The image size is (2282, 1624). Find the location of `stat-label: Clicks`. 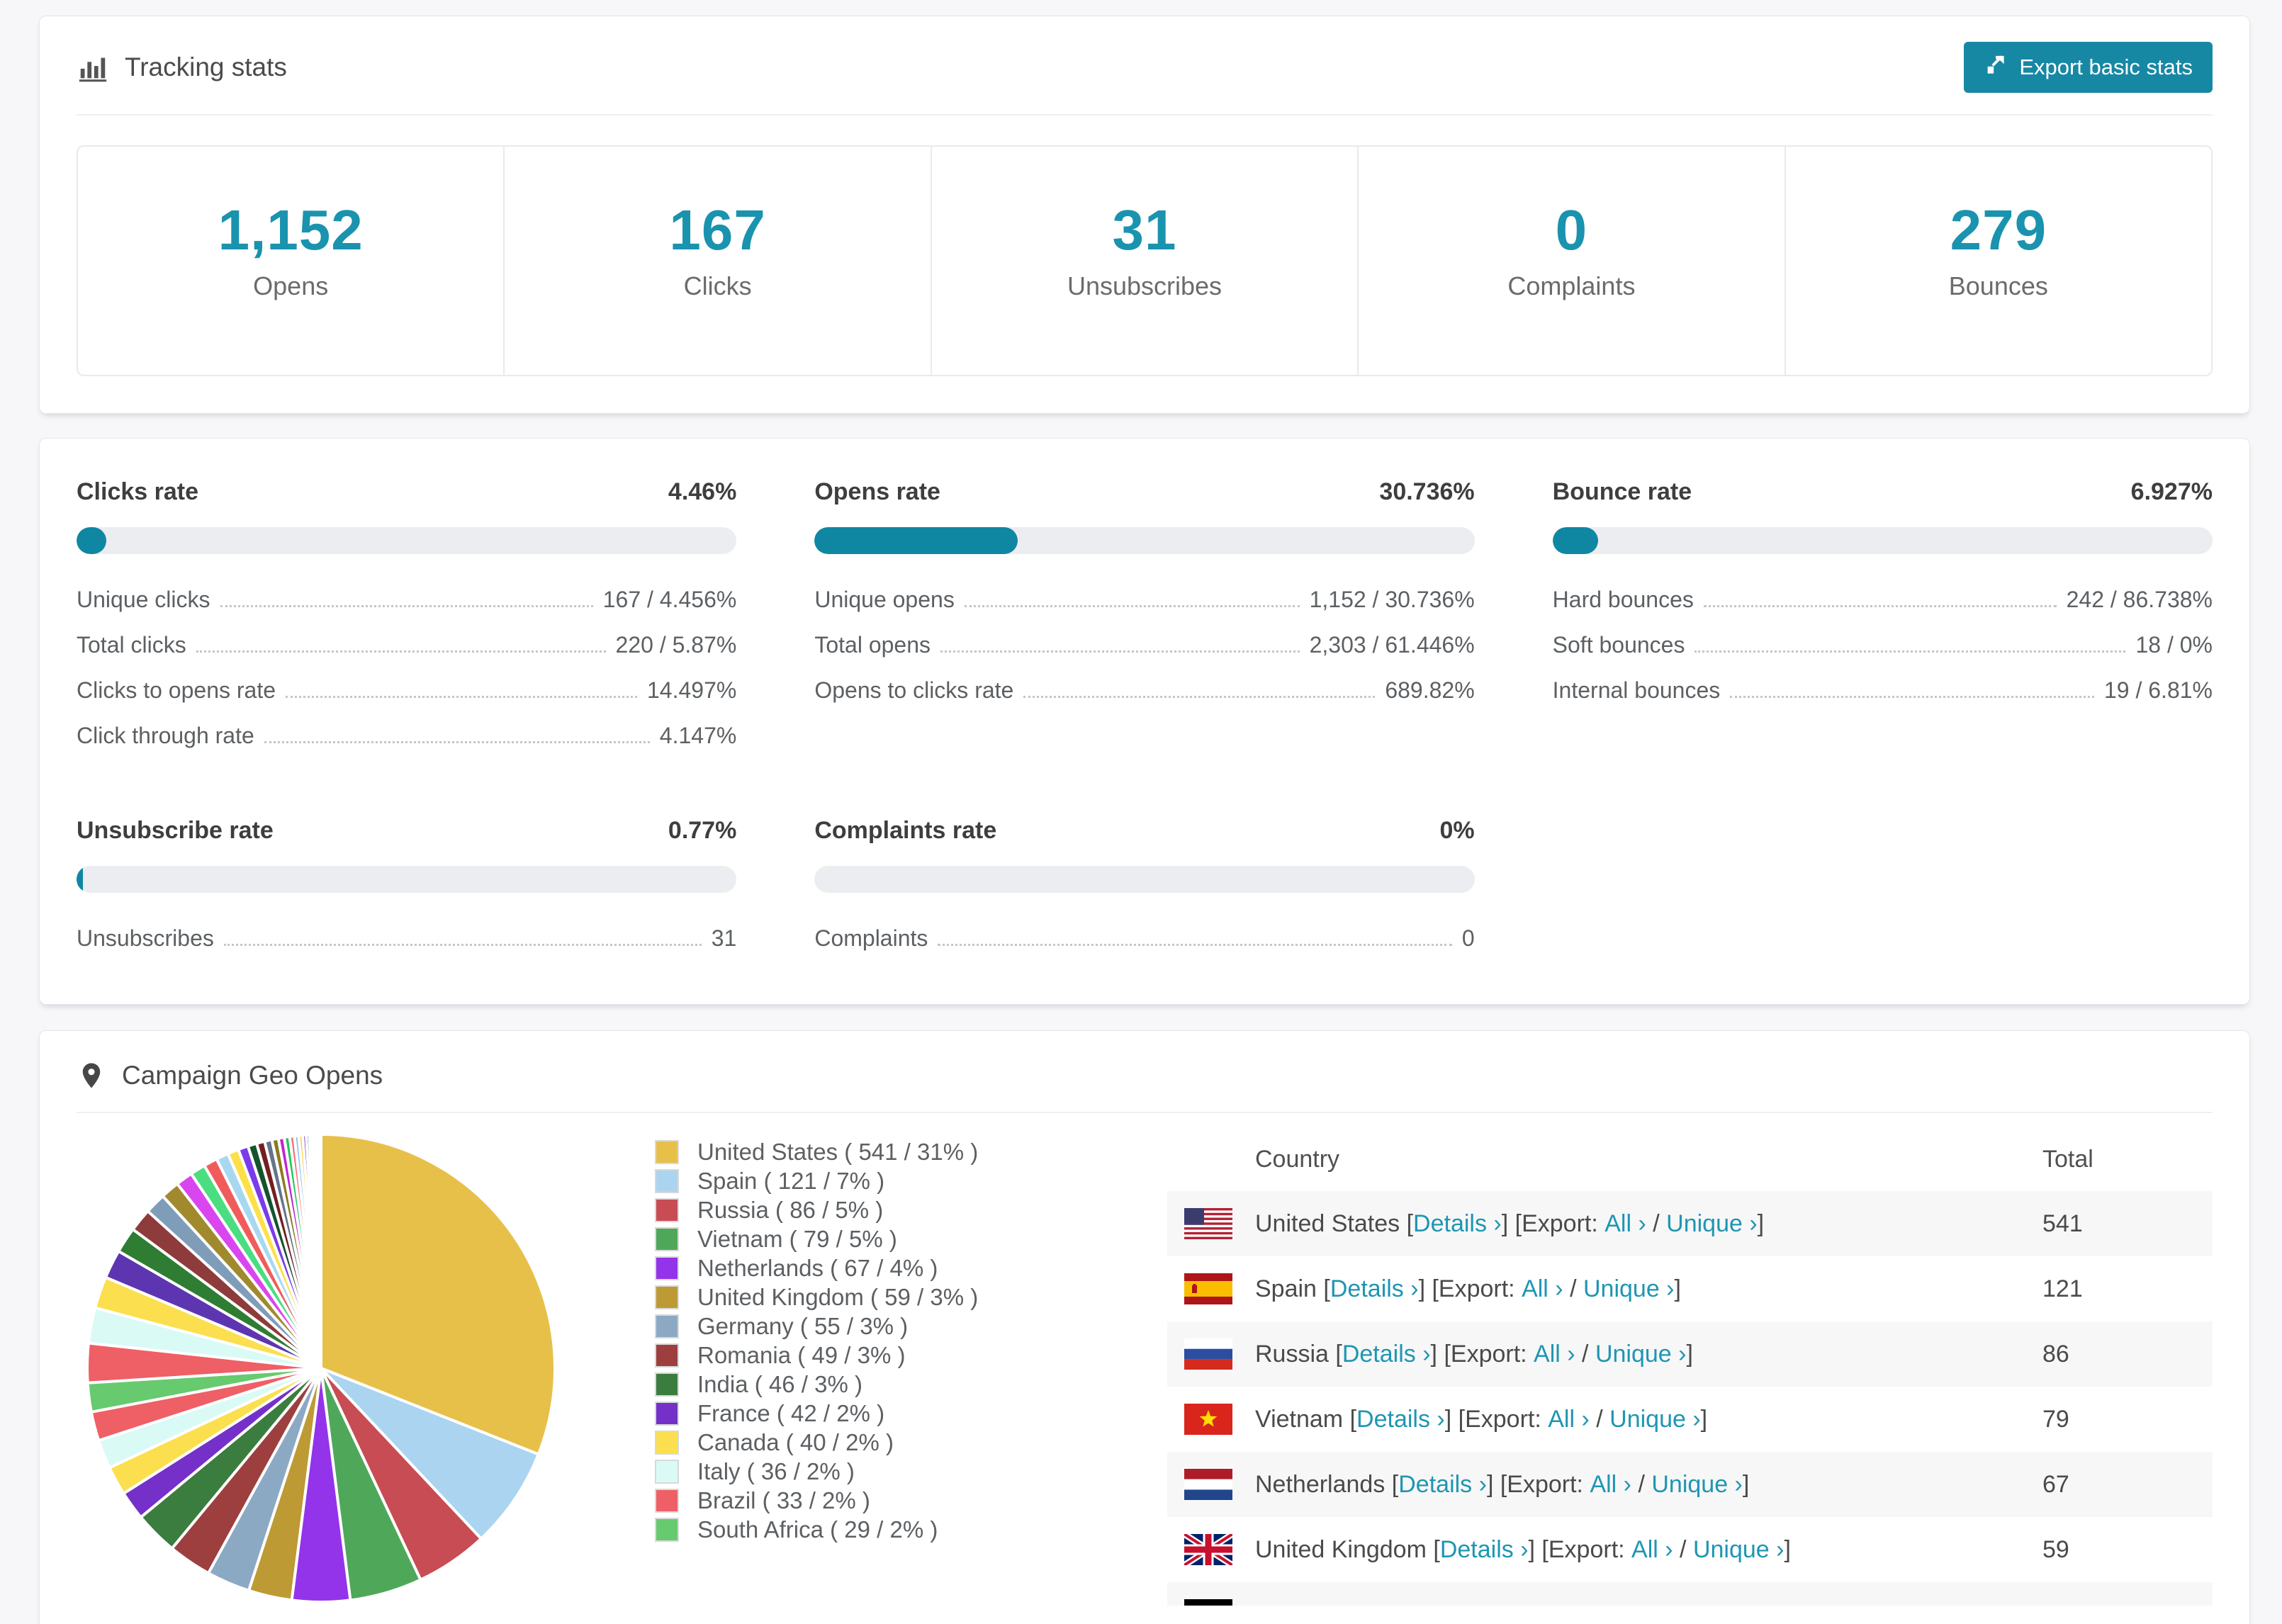

stat-label: Clicks is located at coordinates (718, 286).